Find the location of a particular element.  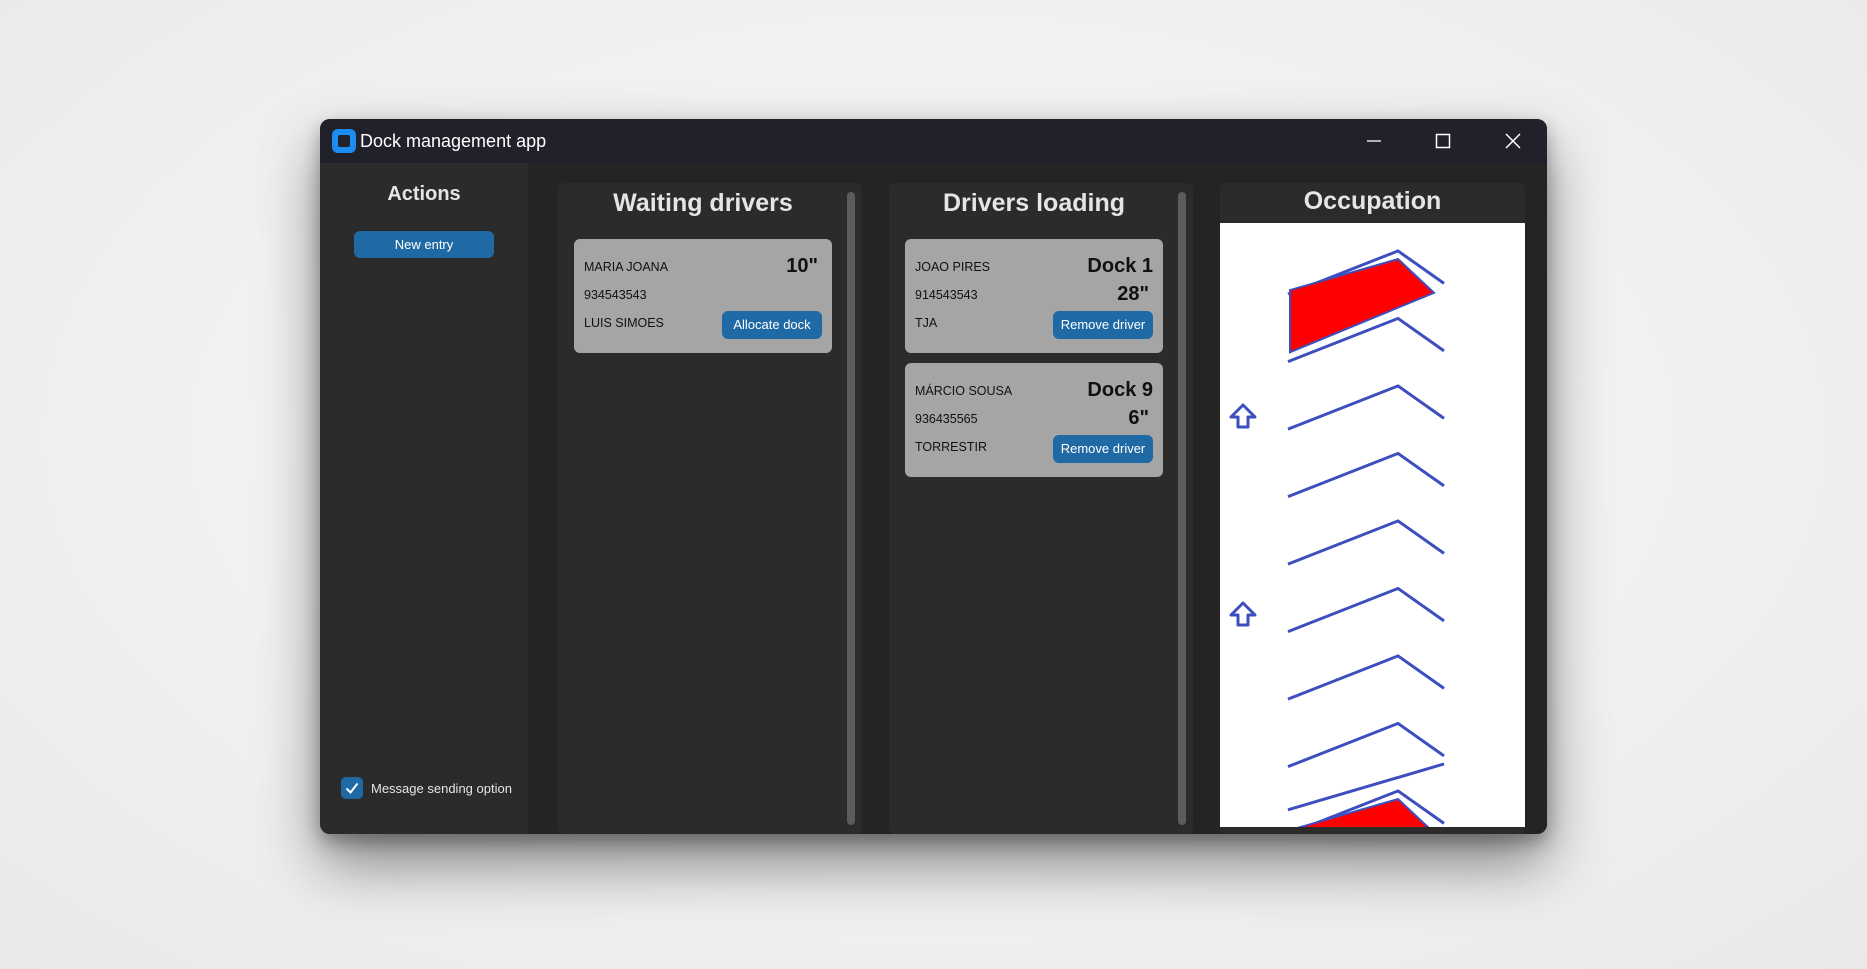

close-icon is located at coordinates (1513, 141).